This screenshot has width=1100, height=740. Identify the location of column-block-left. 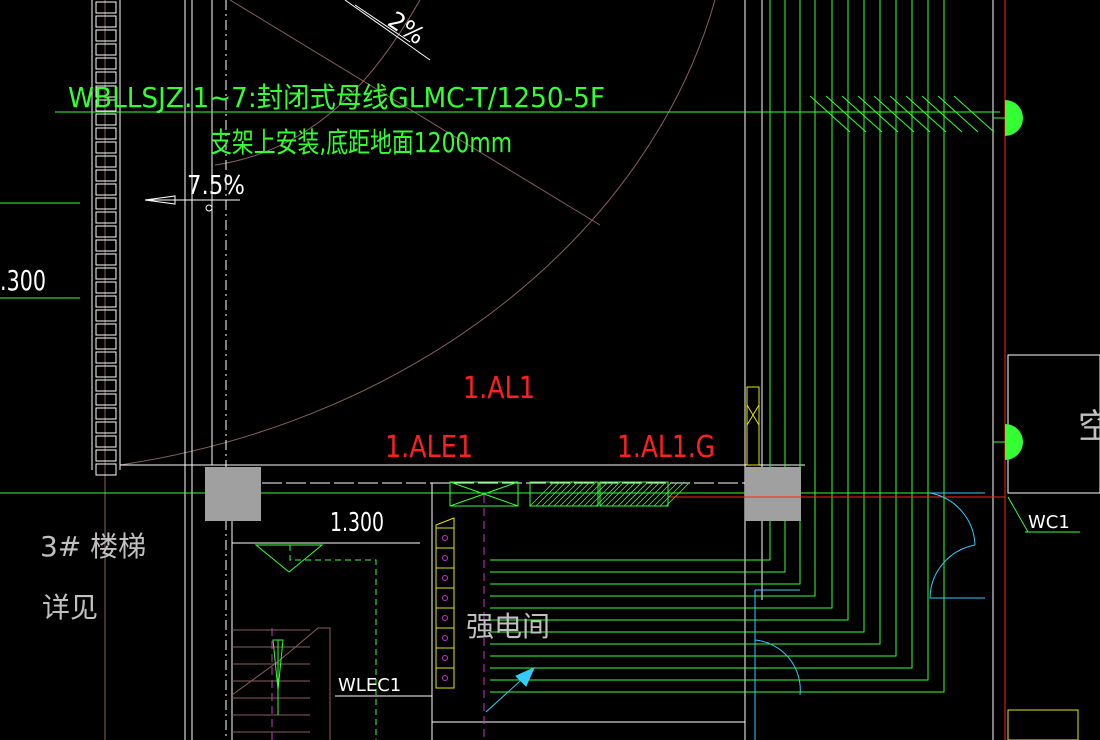
(233, 494).